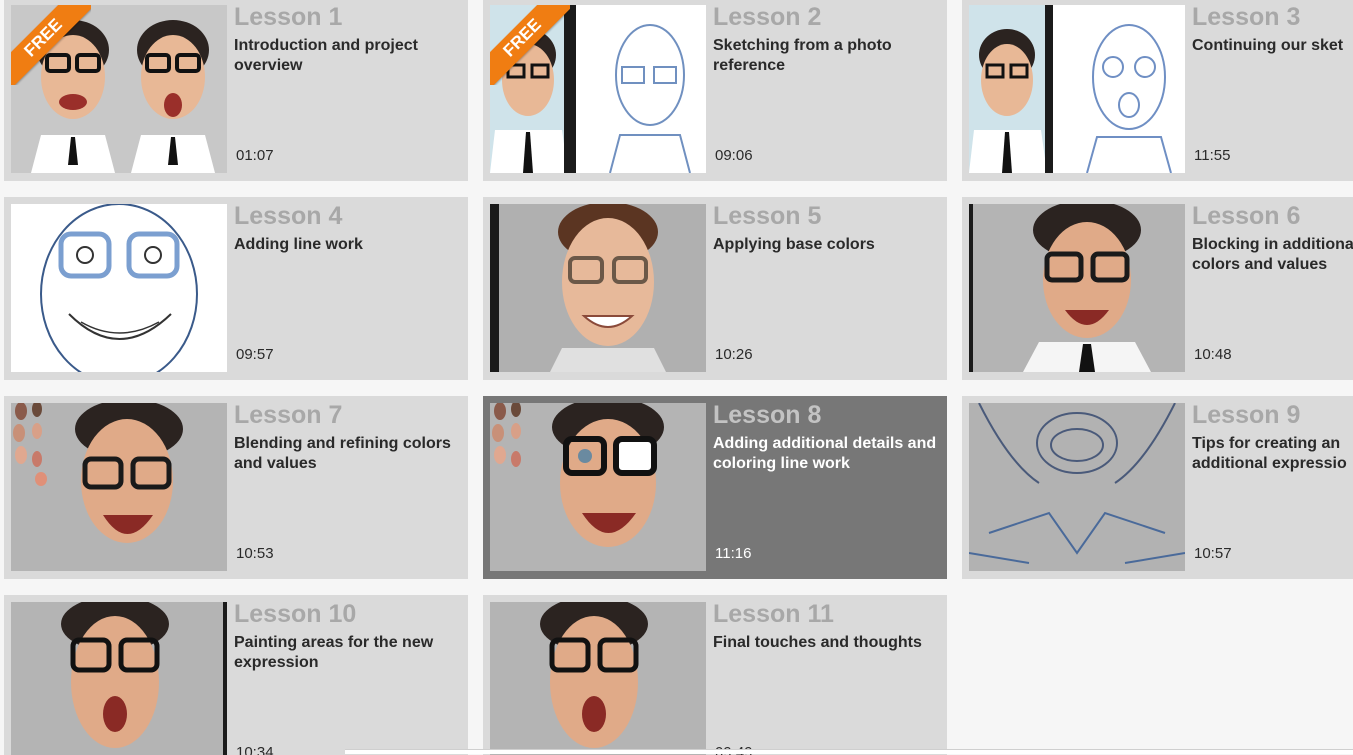 The height and width of the screenshot is (755, 1353). Describe the element at coordinates (351, 454) in the screenshot. I see `lesson-title: Blending and refining colors and values` at that location.